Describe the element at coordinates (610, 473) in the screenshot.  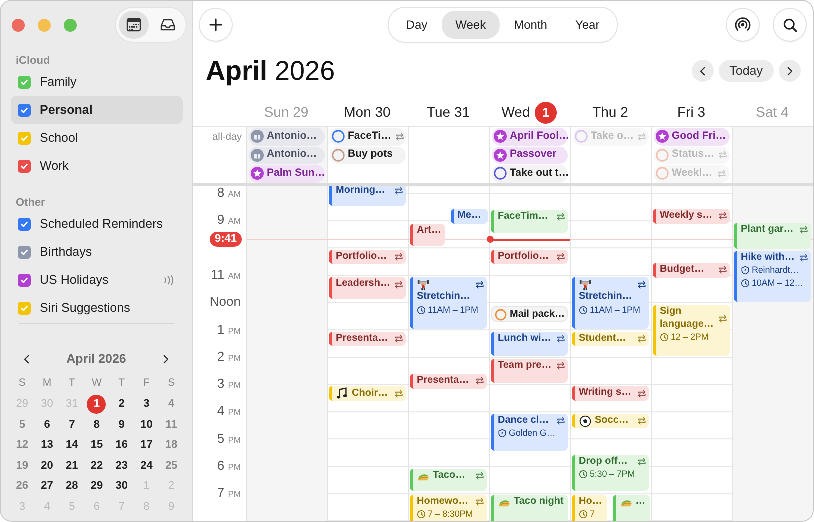
I see `calendar-event: Drop off… 5:30 – 7PM` at that location.